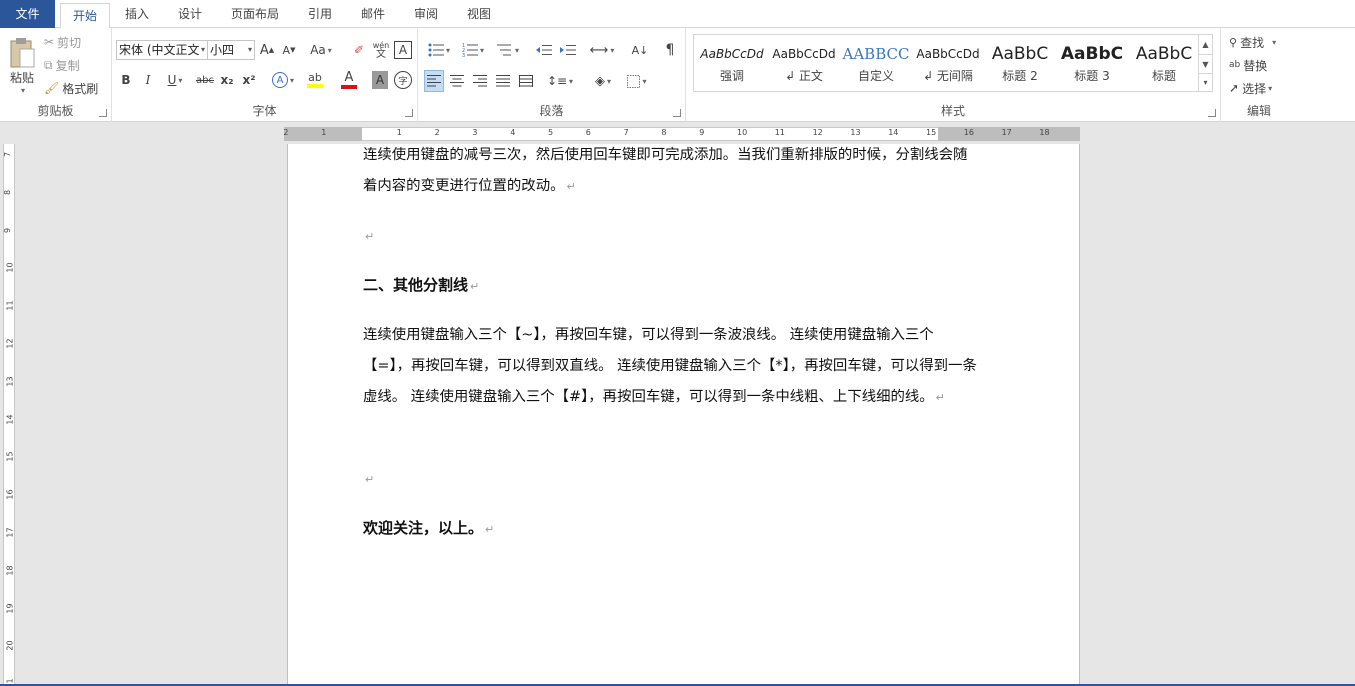 This screenshot has width=1355, height=686. I want to click on copy-button: ⧉ 复制, so click(62, 65).